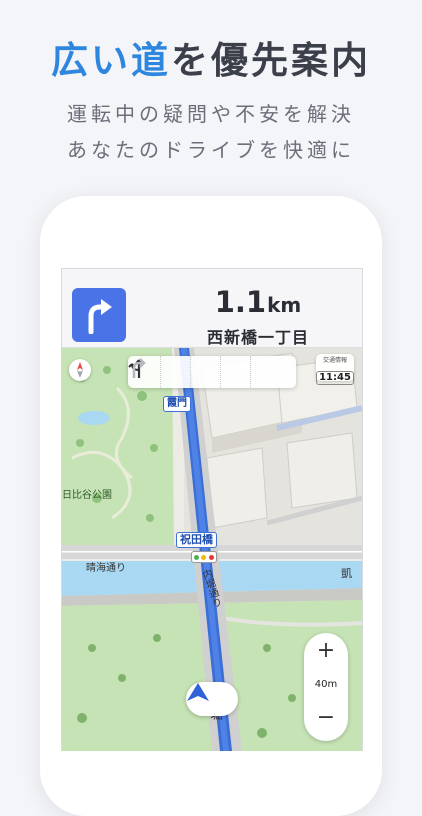 This screenshot has height=816, width=422. What do you see at coordinates (211, 150) in the screenshot?
I see `subtitle-line-2: あなたのドライブを快適に` at bounding box center [211, 150].